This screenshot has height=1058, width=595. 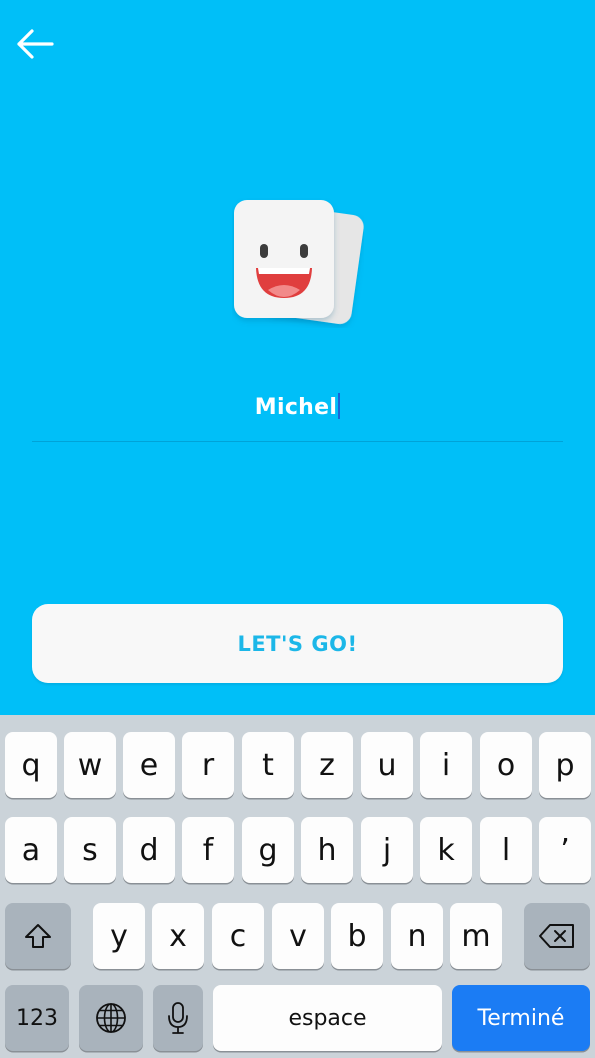 I want to click on globe-key, so click(x=111, y=1018).